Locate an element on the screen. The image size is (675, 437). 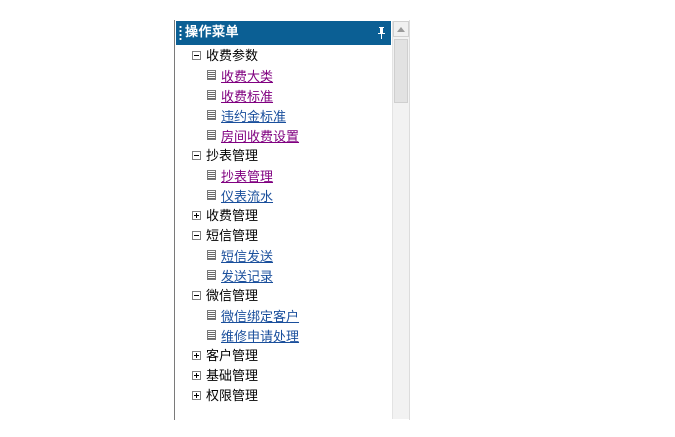
menu-item: 维修申请处理 is located at coordinates (283, 337).